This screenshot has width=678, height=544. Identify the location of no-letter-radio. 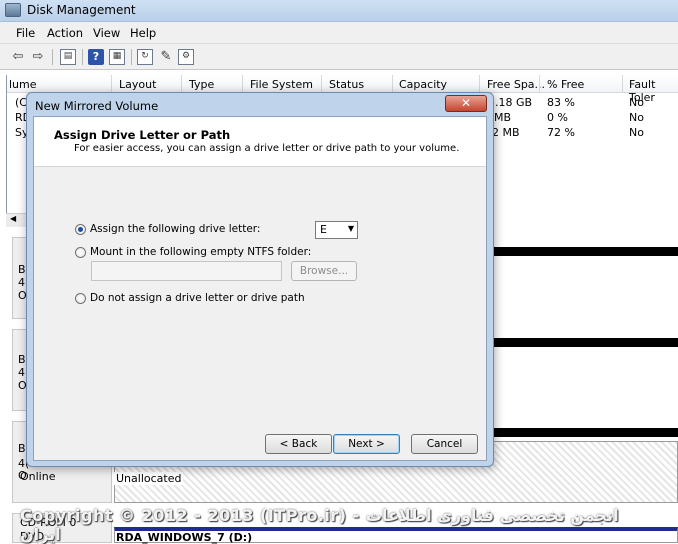
(80, 298).